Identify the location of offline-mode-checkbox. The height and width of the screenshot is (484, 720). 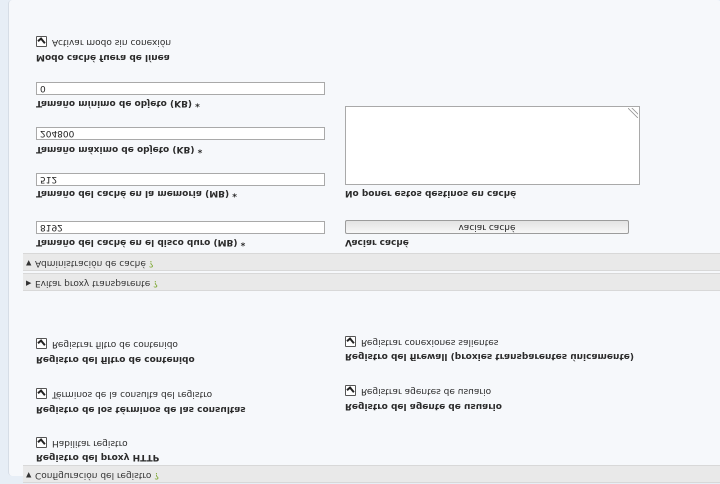
(41, 41).